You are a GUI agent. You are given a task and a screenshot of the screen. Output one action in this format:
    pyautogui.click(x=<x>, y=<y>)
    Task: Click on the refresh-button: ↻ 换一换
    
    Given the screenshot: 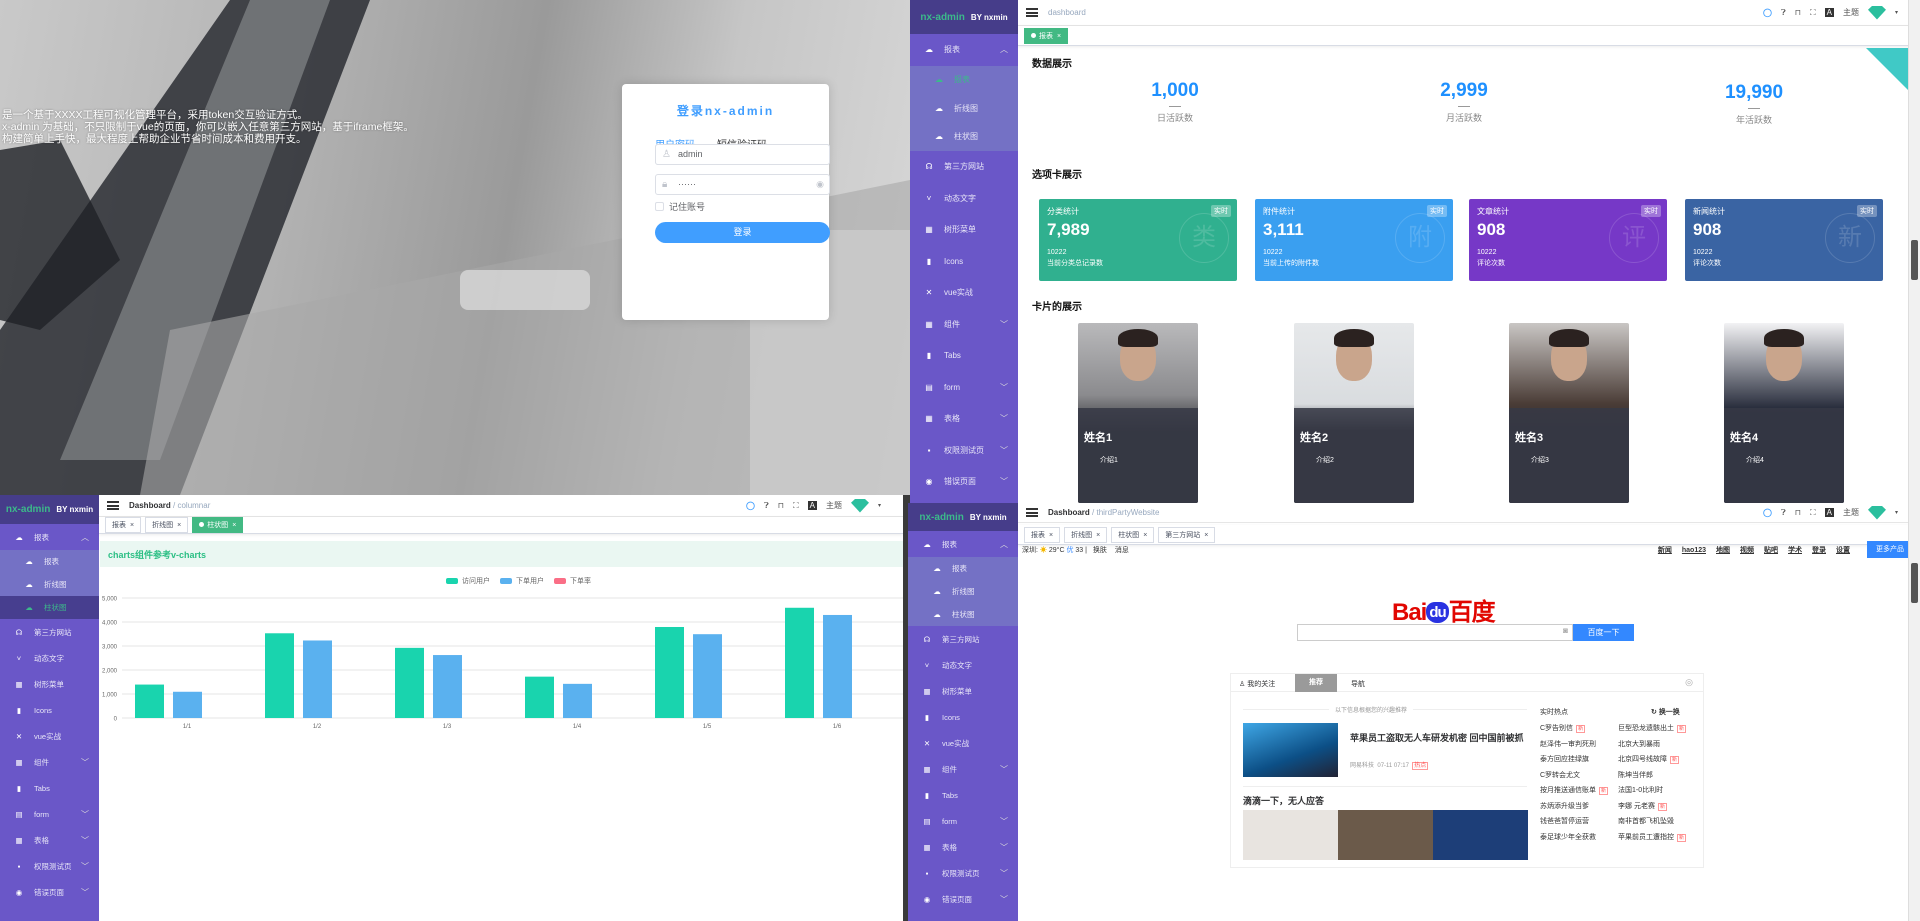 What is the action you would take?
    pyautogui.click(x=1665, y=712)
    